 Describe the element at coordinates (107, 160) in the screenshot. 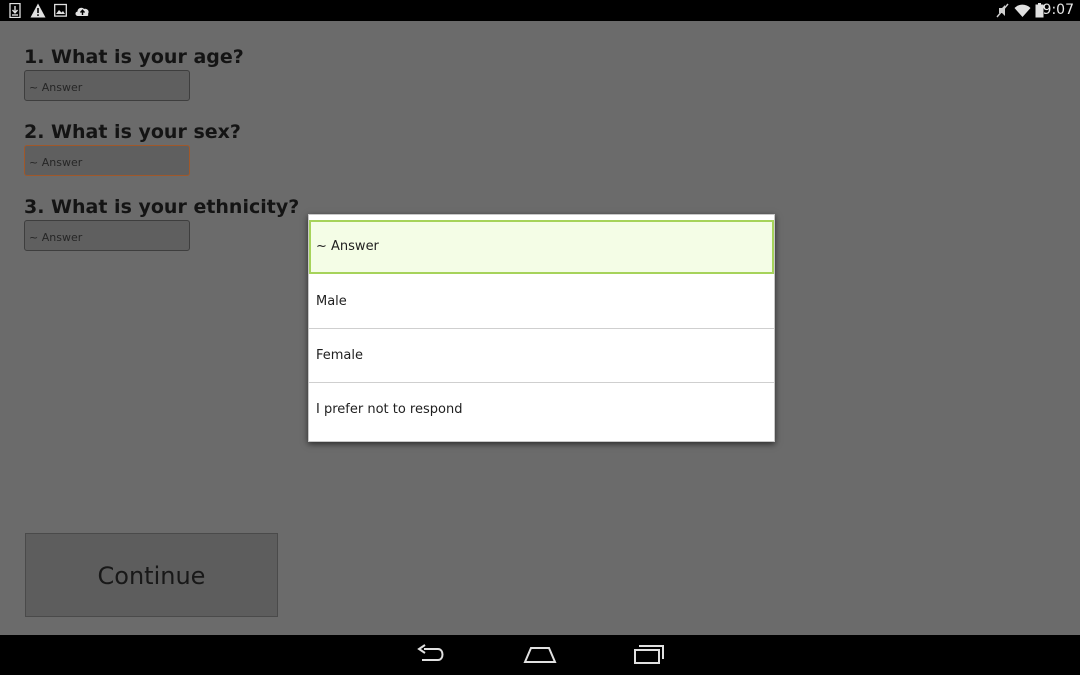

I see `sex-answer-field: ~ Answer` at that location.